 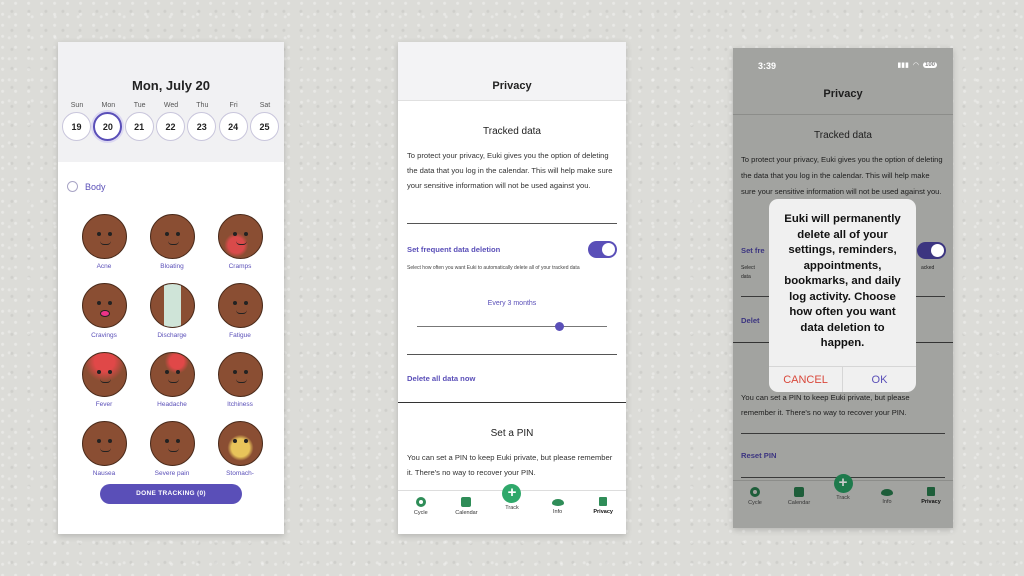 I want to click on day-number: 24, so click(x=233, y=126).